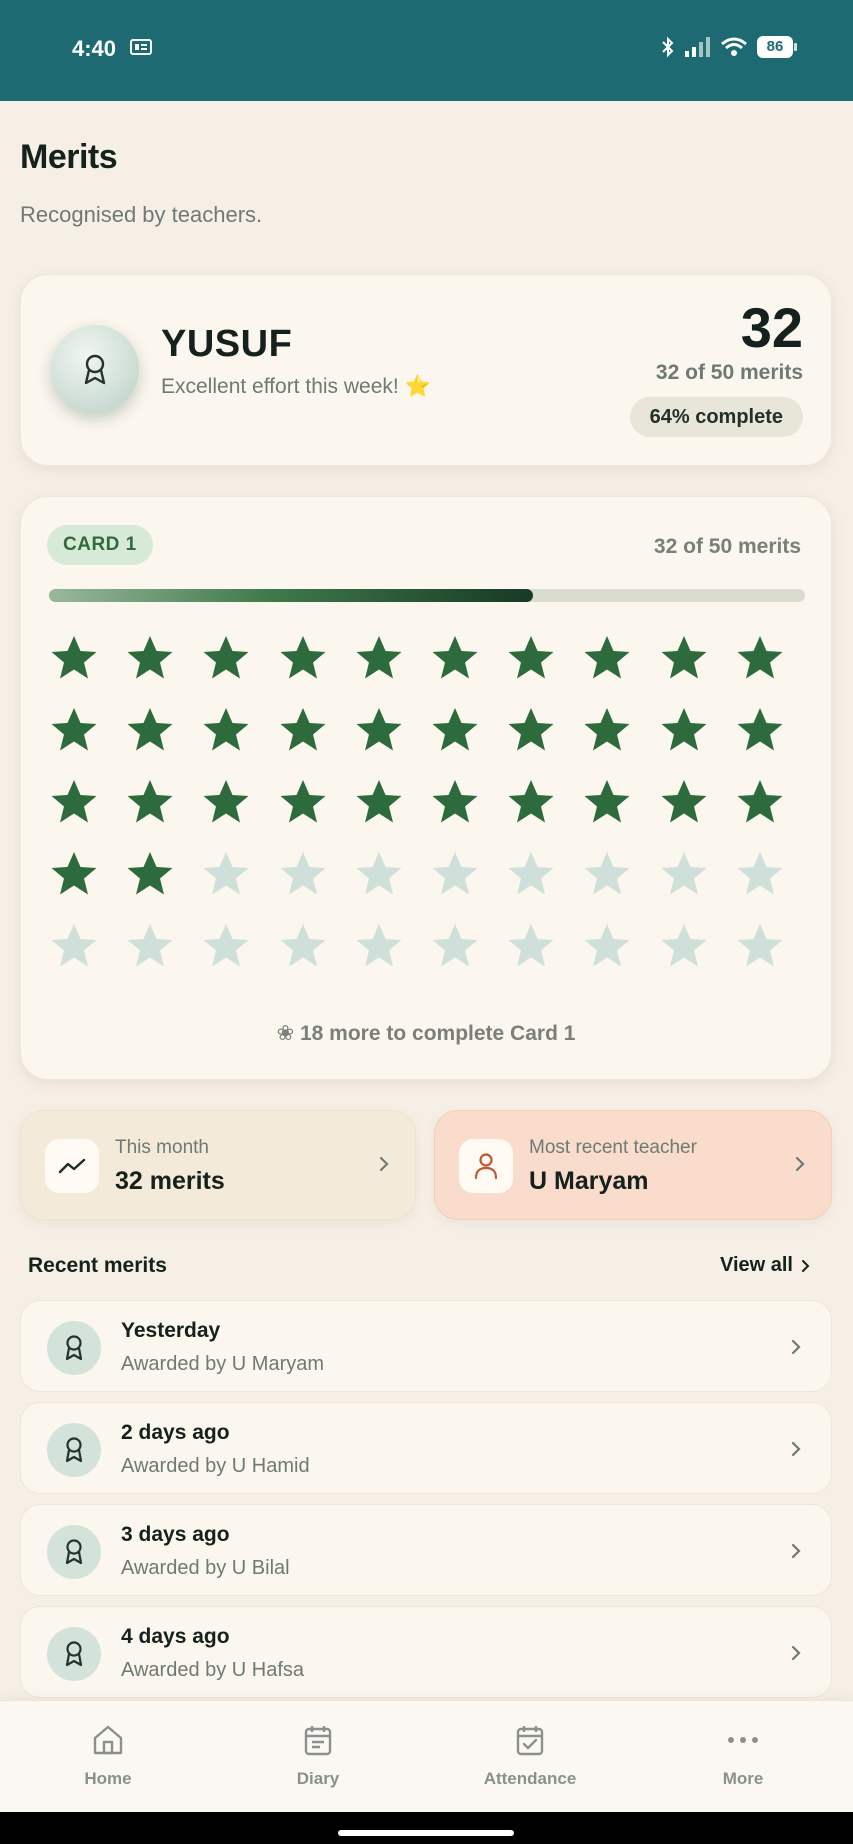  I want to click on remaining-merits-text: ❀ 18 more to complete Card 1, so click(426, 1033).